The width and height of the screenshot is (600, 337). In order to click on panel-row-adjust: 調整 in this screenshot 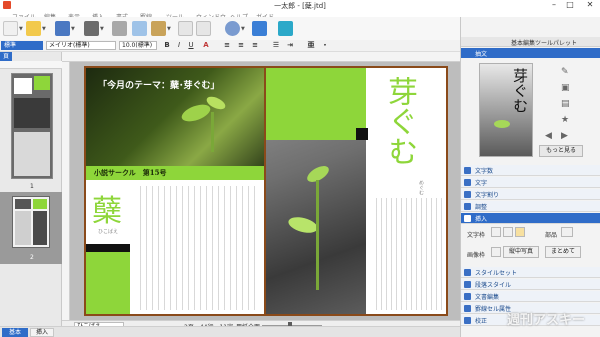, I will do `click(530, 206)`.